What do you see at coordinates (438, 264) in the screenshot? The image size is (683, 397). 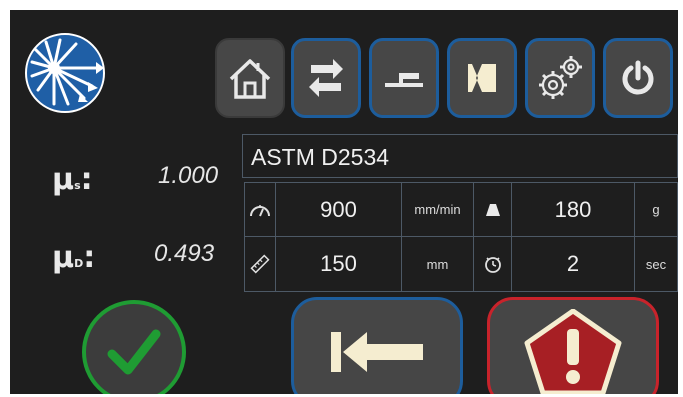 I see `length-unit: mm` at bounding box center [438, 264].